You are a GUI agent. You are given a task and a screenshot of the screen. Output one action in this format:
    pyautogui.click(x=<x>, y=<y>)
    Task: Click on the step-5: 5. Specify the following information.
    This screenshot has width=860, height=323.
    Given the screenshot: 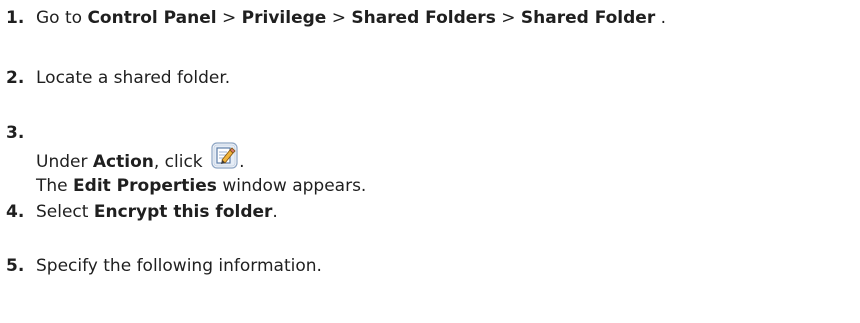 What is the action you would take?
    pyautogui.click(x=164, y=266)
    